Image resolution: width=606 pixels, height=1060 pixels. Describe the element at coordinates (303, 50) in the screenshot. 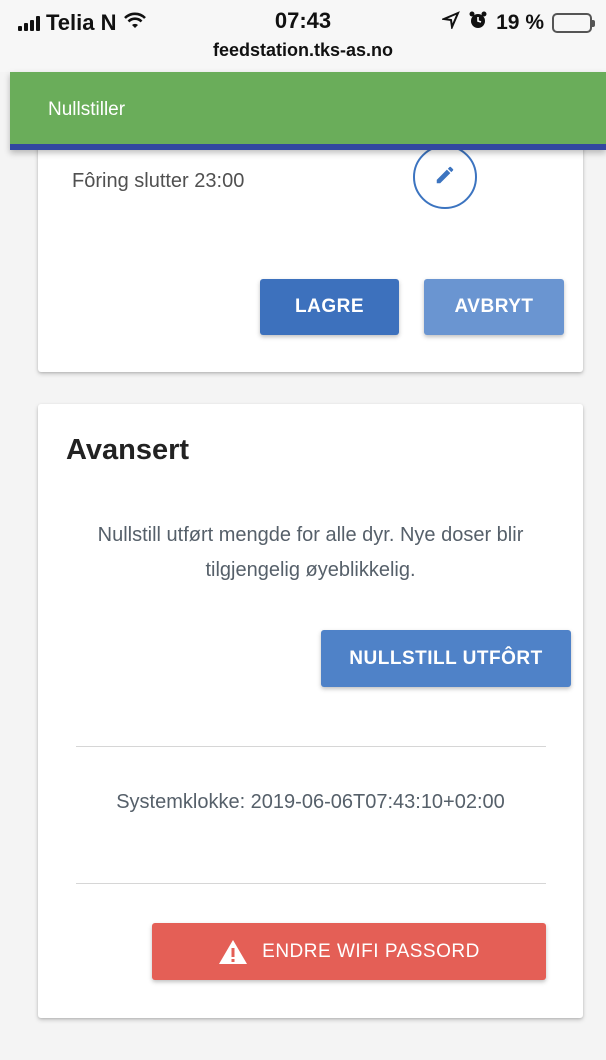

I see `url-bar: feedstation.tks-as.no` at that location.